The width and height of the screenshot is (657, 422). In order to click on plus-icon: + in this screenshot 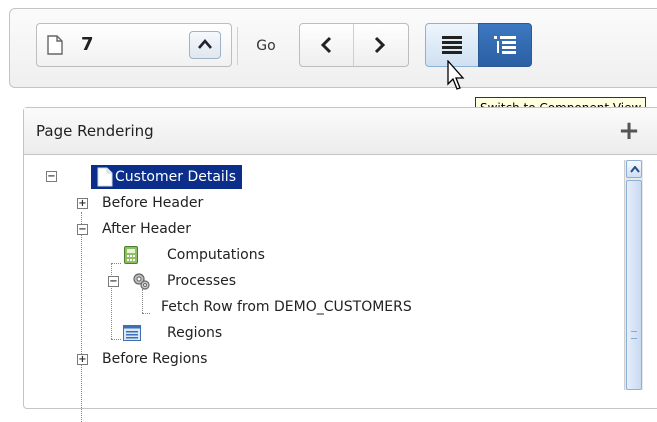, I will do `click(629, 131)`.